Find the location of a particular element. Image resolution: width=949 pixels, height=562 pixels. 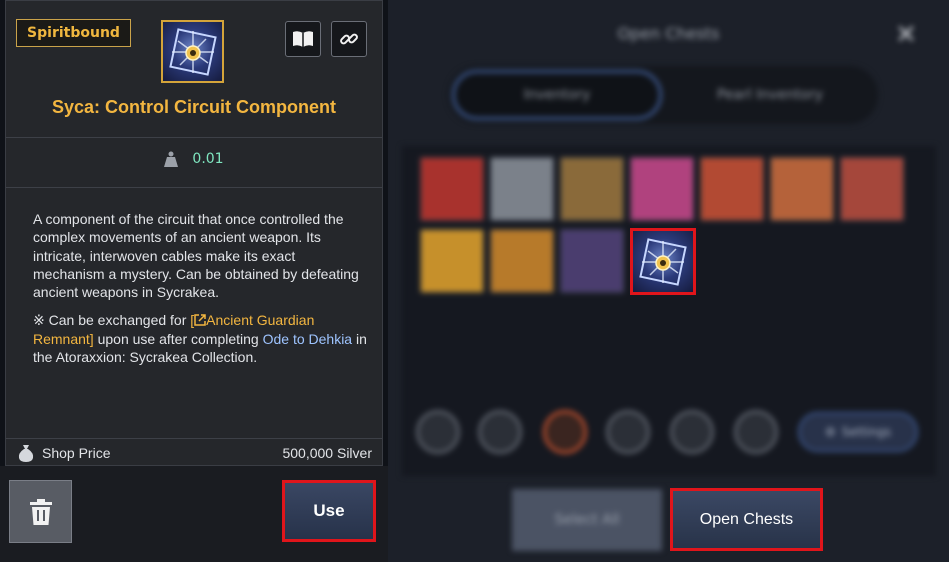

book-icon is located at coordinates (303, 39).